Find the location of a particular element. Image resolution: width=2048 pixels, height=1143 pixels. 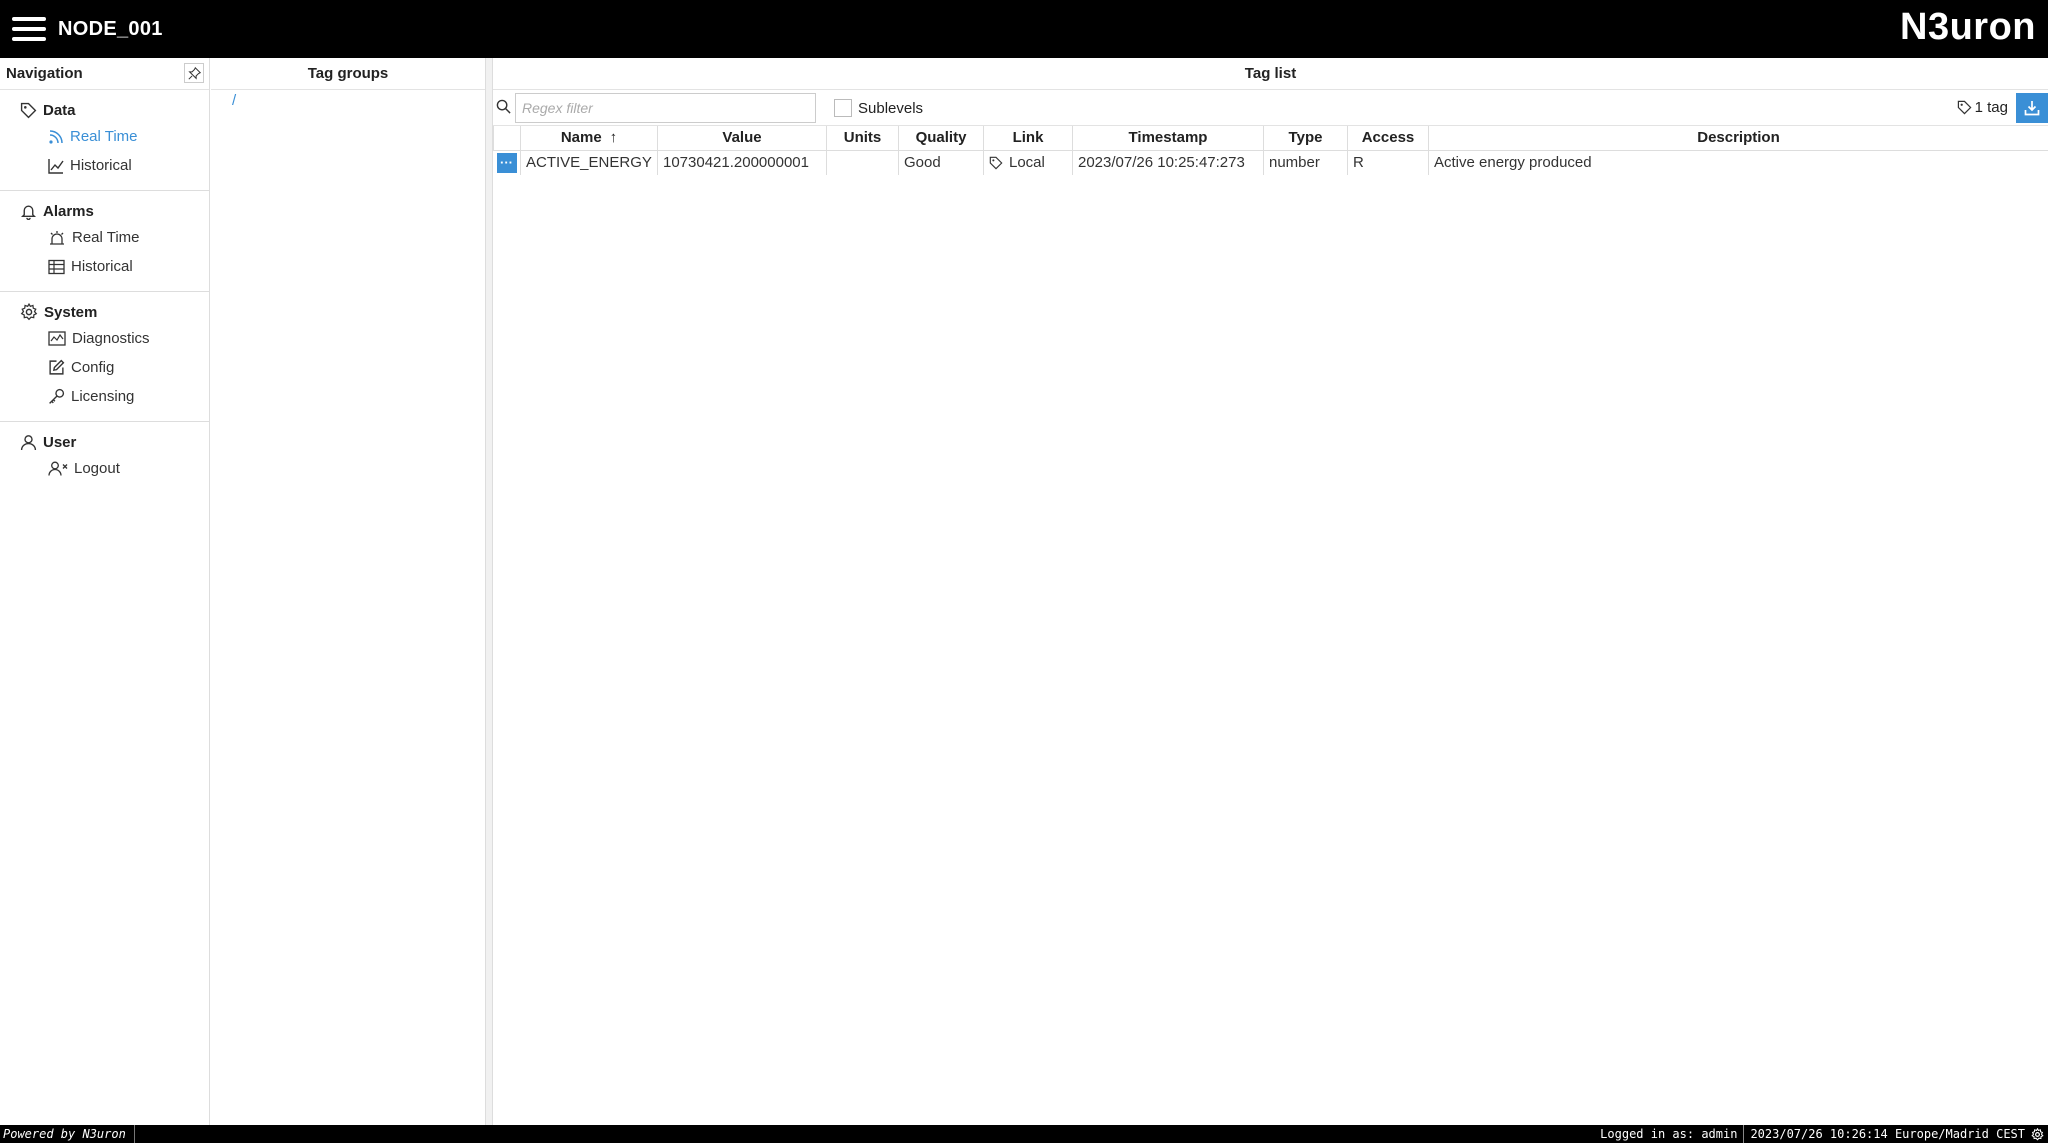

nav-item-user-logout: Logout is located at coordinates (104, 468).